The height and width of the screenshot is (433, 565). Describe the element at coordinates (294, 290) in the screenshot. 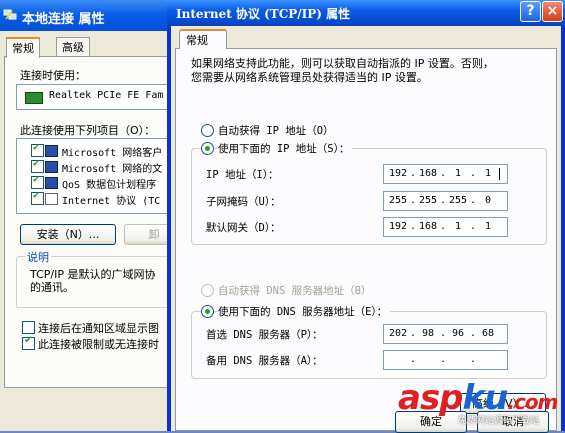

I see `dns-auto-label: 自动获得 DNS 服务器地址（B）` at that location.